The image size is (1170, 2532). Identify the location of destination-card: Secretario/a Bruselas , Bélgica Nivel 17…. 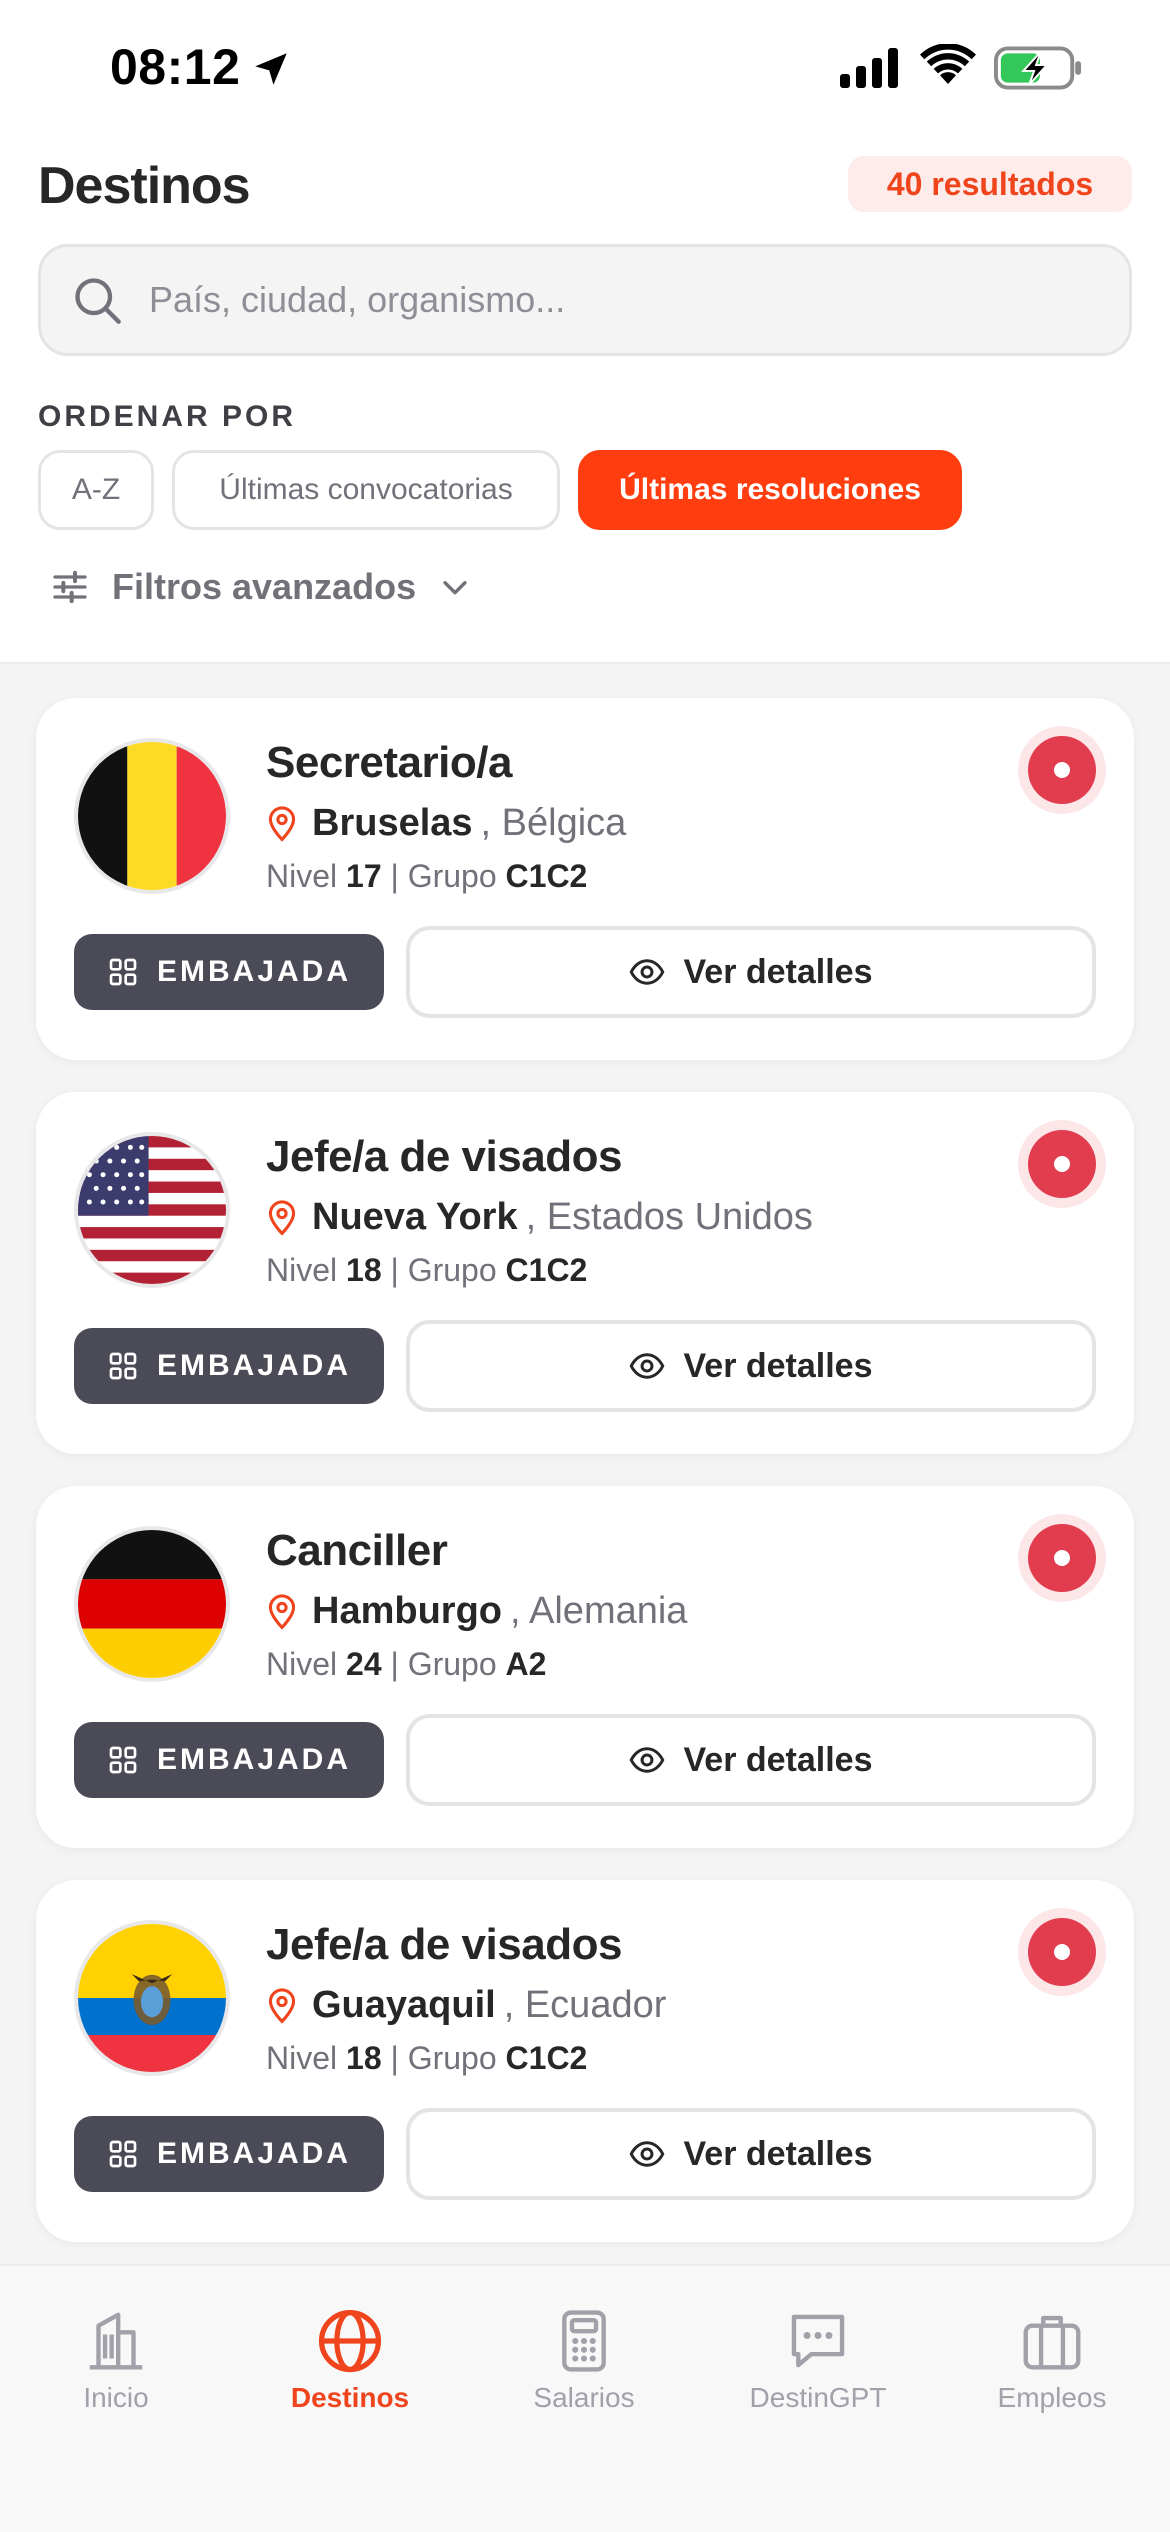
(585, 879).